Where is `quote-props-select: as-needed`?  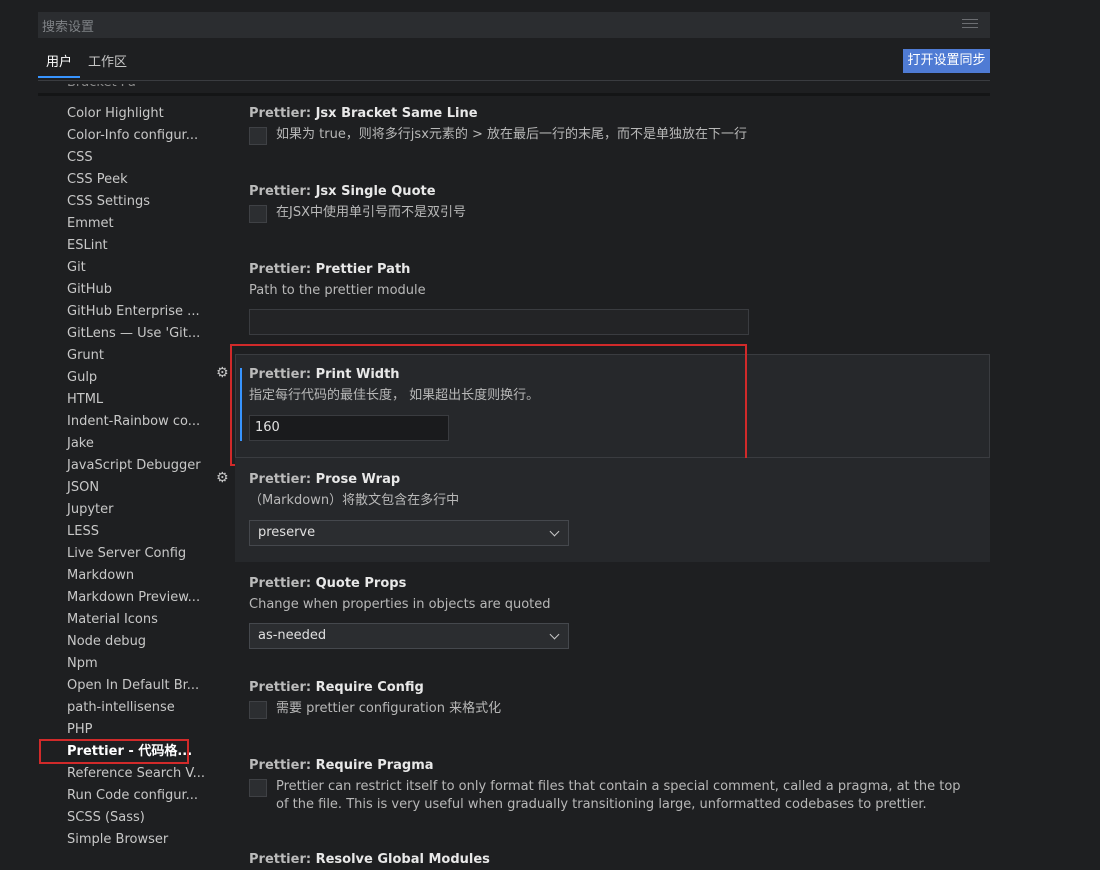
quote-props-select: as-needed is located at coordinates (409, 636).